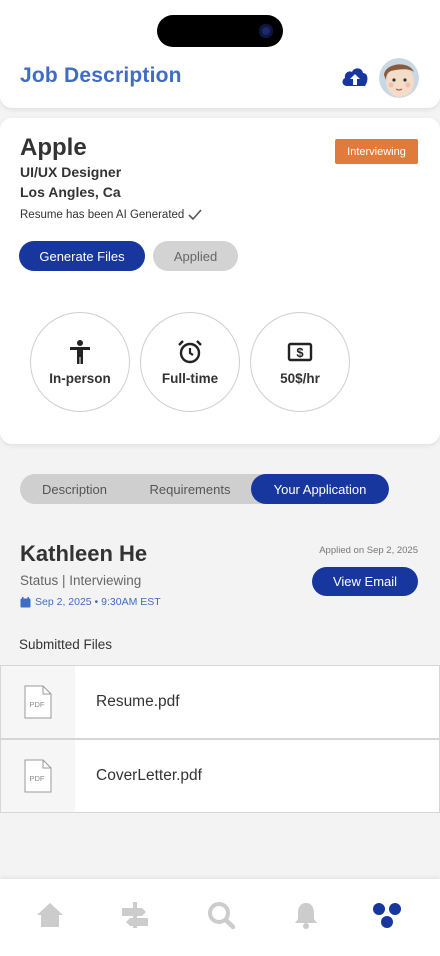 Image resolution: width=440 pixels, height=956 pixels. Describe the element at coordinates (102, 215) in the screenshot. I see `ai-note-label: Resume has been AI Generated` at that location.